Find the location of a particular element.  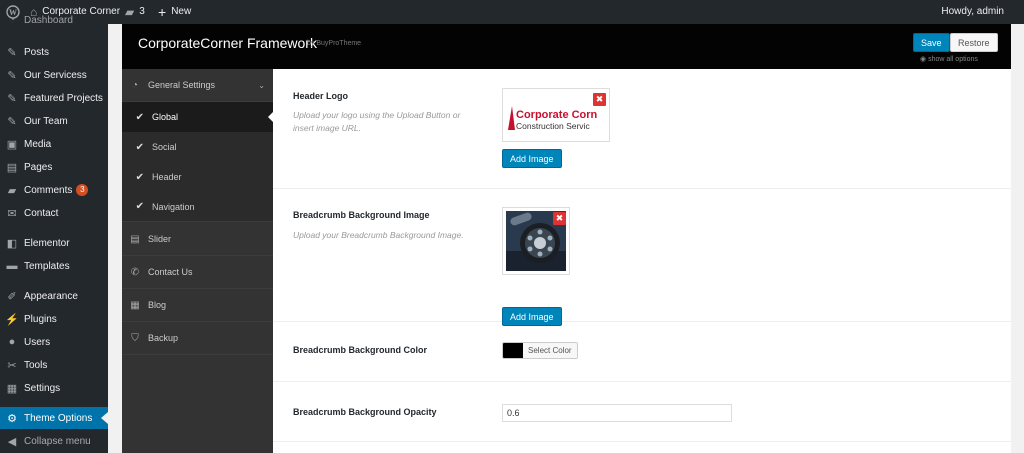

menu-our-team: ✎ Our Team is located at coordinates (54, 121).